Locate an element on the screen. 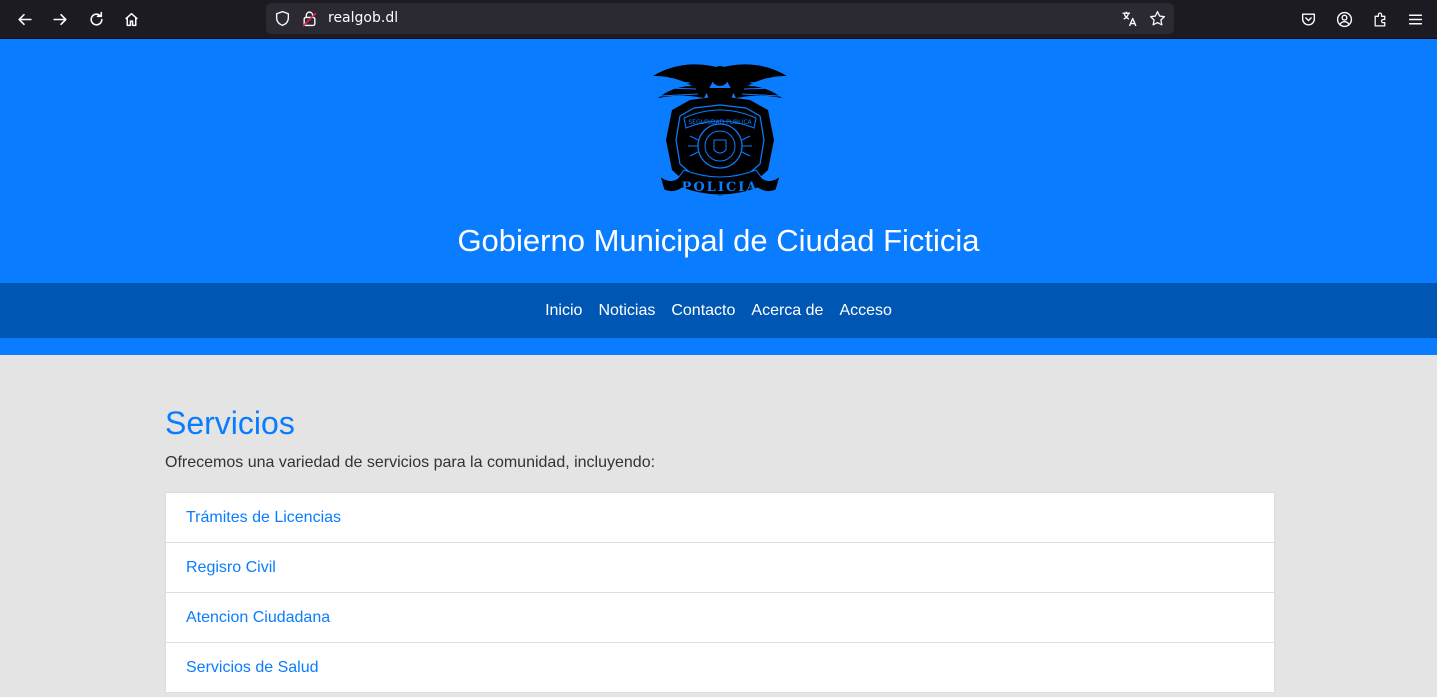  arrow-right-icon is located at coordinates (59, 19).